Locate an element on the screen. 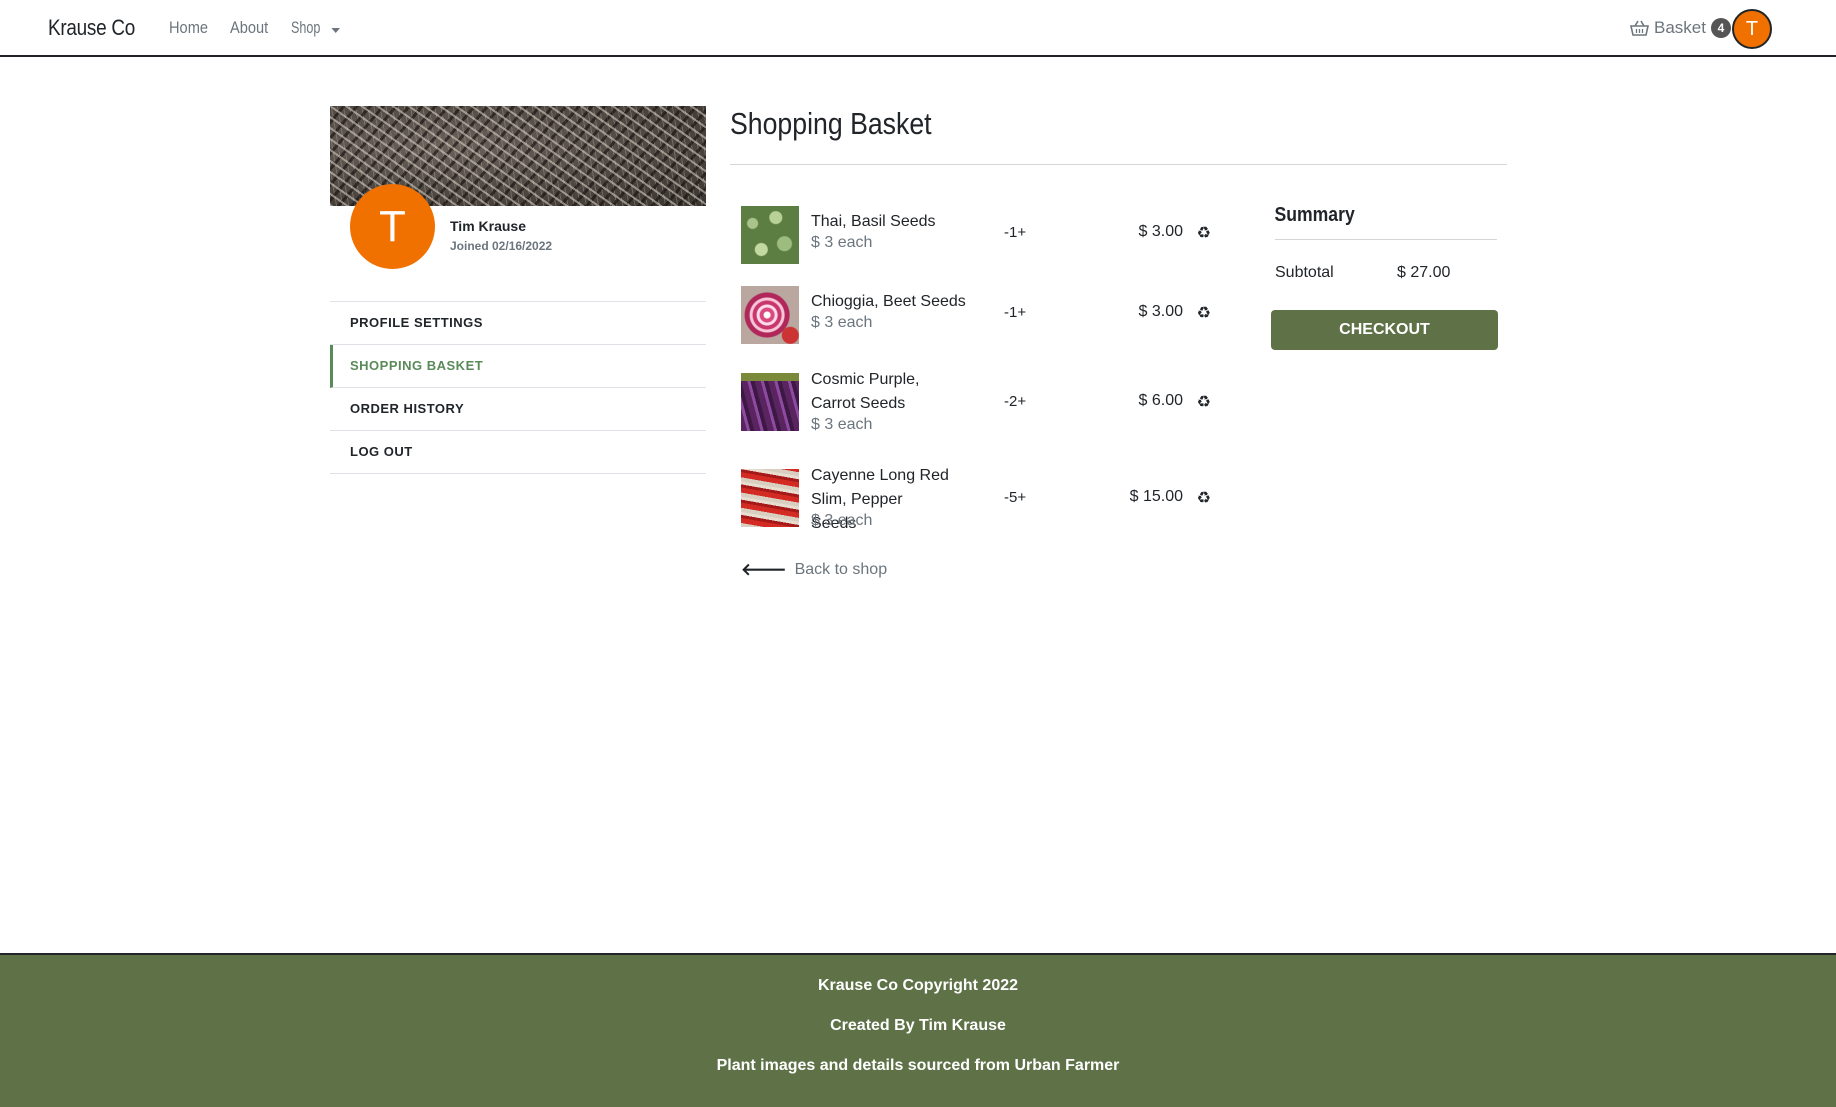  checkout-button: CHECKOUT is located at coordinates (1384, 330).